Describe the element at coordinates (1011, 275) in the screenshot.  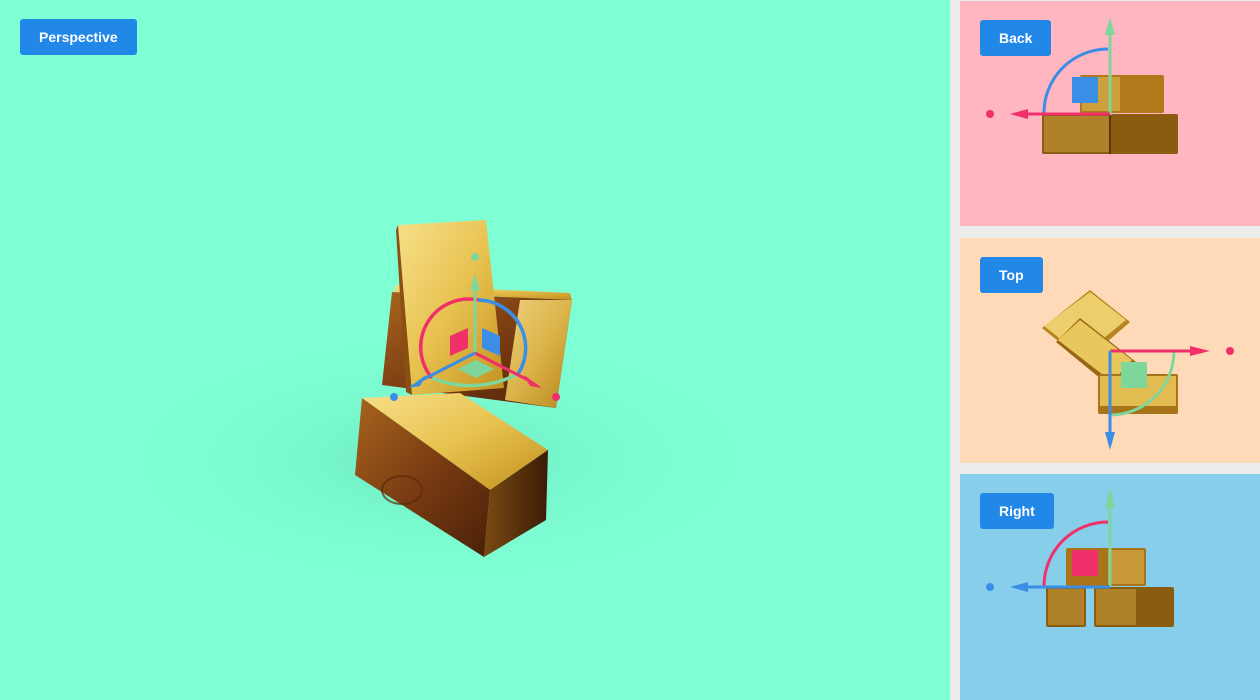
I see `top-view-button: Top` at that location.